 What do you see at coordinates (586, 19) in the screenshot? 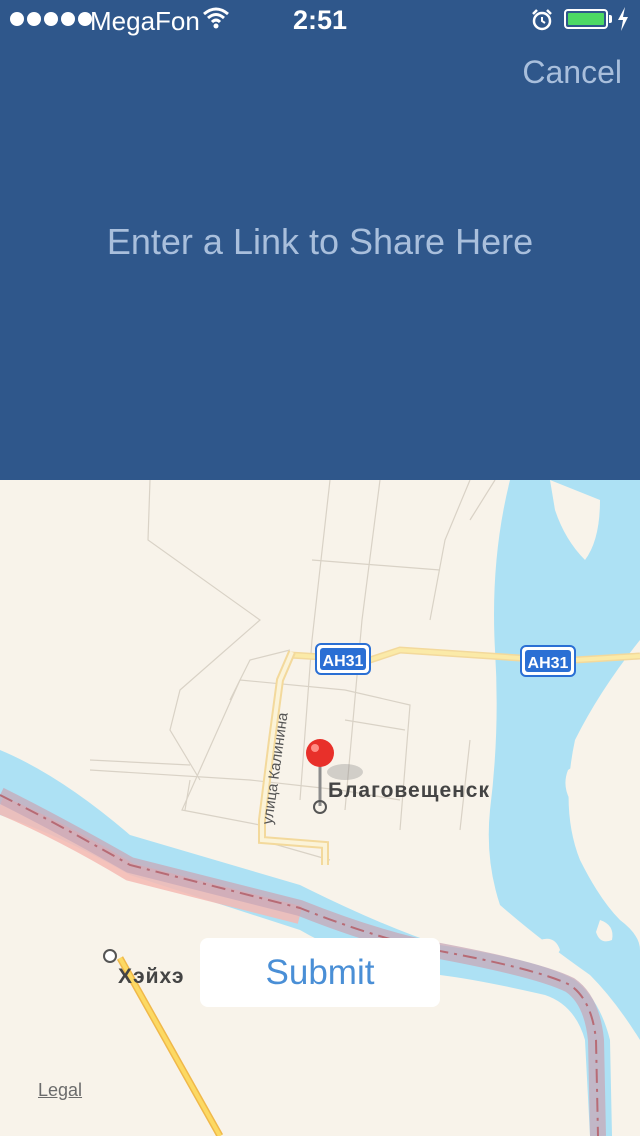
I see `battery-icon` at bounding box center [586, 19].